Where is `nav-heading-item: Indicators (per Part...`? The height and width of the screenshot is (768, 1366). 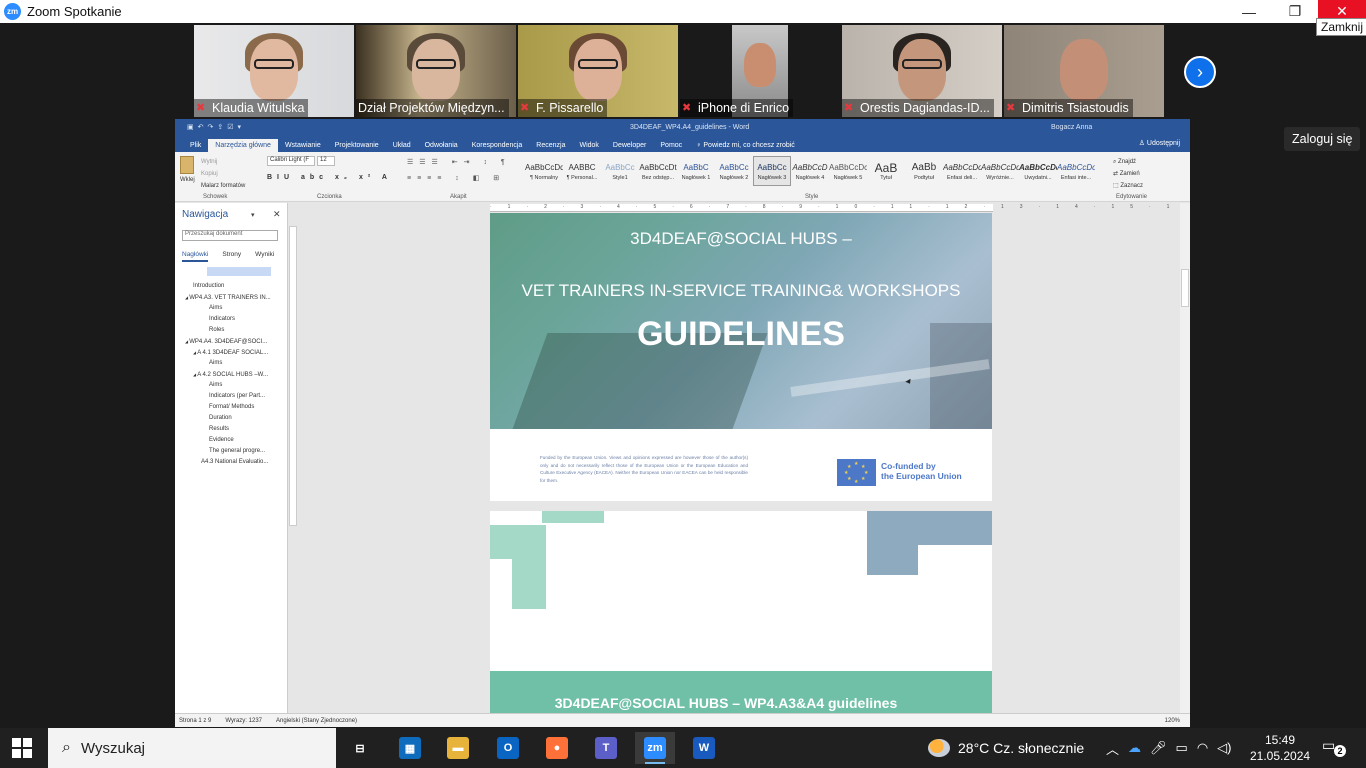
nav-heading-item: Indicators (per Part... is located at coordinates (231, 396).